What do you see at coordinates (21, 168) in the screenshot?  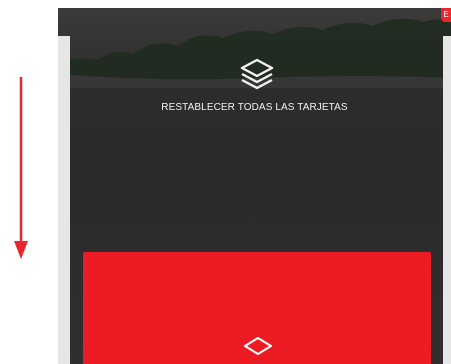 I see `scroll-down-arrow-icon` at bounding box center [21, 168].